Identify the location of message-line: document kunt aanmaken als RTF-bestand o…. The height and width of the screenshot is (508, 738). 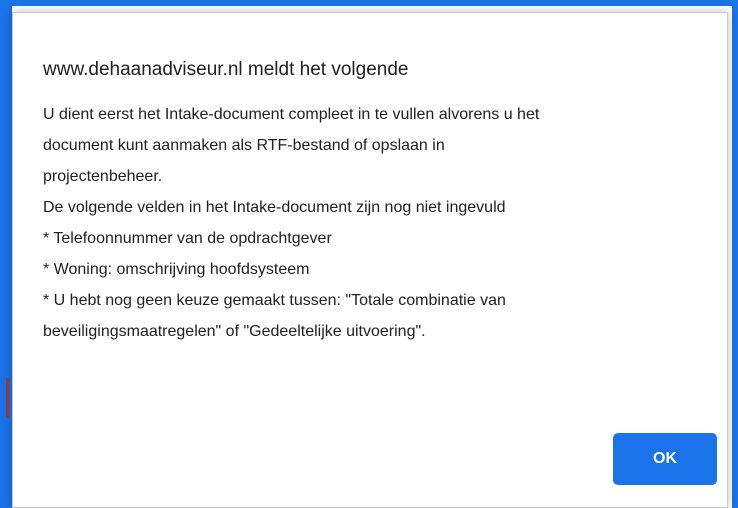
(244, 145).